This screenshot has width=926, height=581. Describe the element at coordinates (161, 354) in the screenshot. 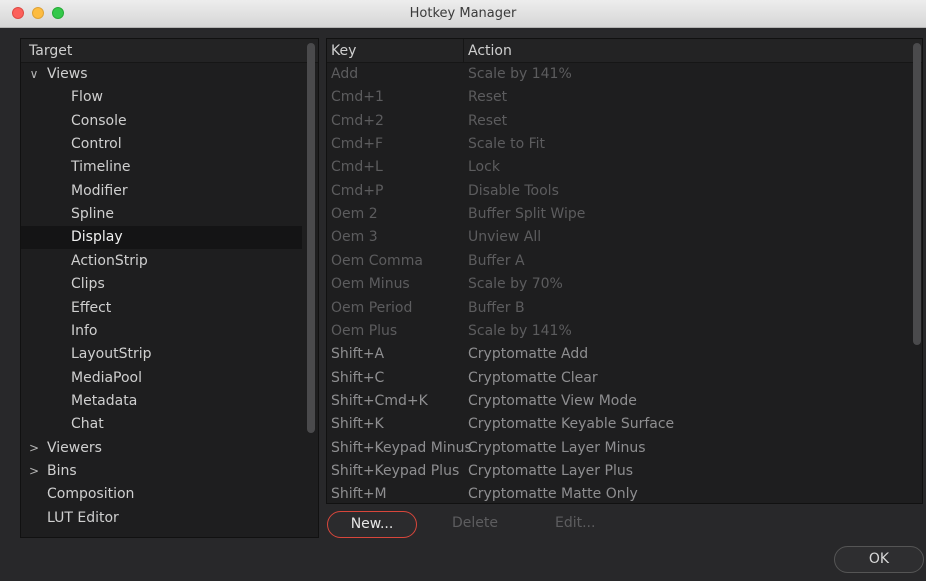

I see `tree-item-layoutstrip: LayoutStrip` at that location.